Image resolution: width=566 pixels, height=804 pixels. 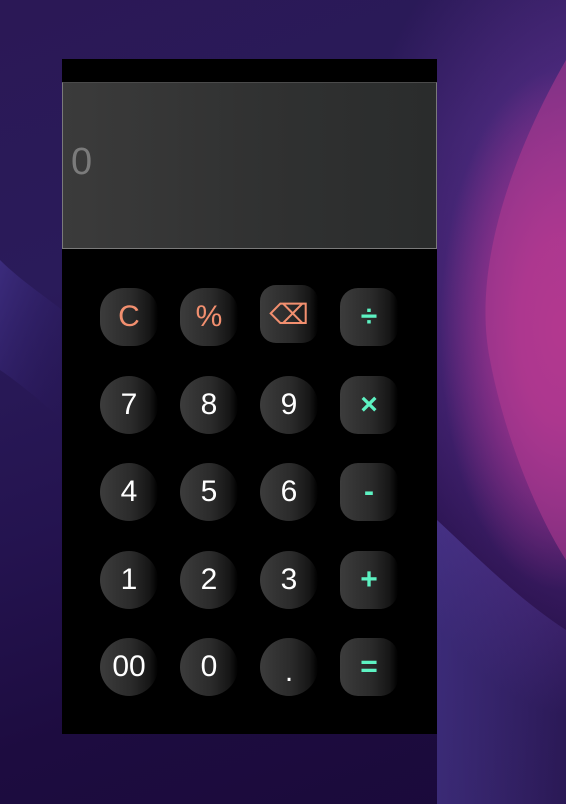 I want to click on equals-button: =, so click(x=369, y=667).